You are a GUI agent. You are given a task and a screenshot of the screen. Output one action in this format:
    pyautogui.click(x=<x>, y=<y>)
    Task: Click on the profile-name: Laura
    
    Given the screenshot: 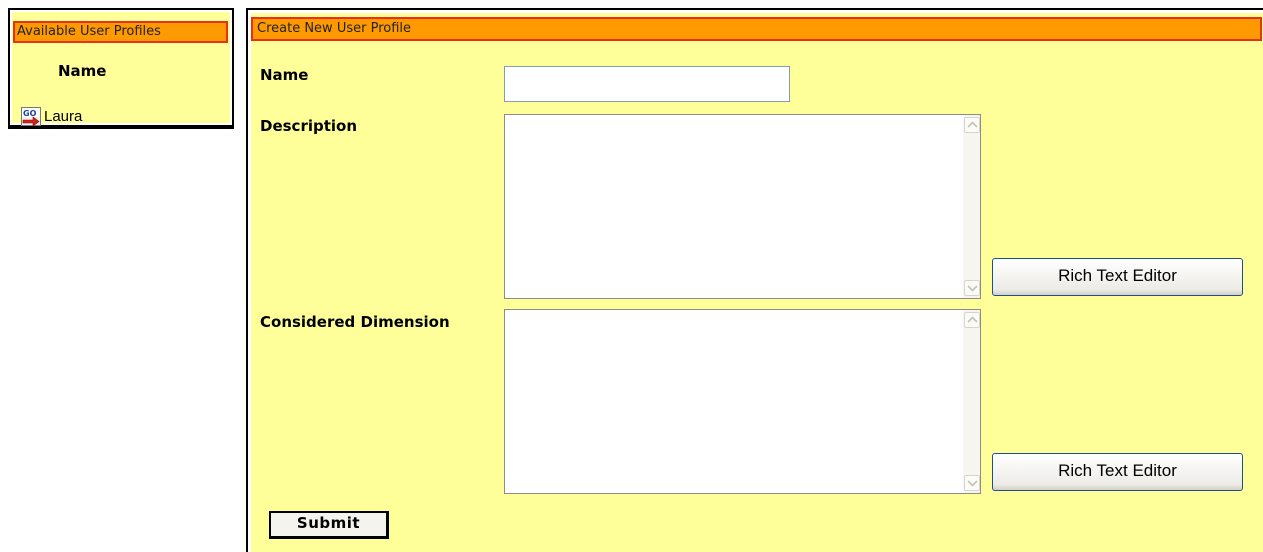 What is the action you would take?
    pyautogui.click(x=63, y=116)
    